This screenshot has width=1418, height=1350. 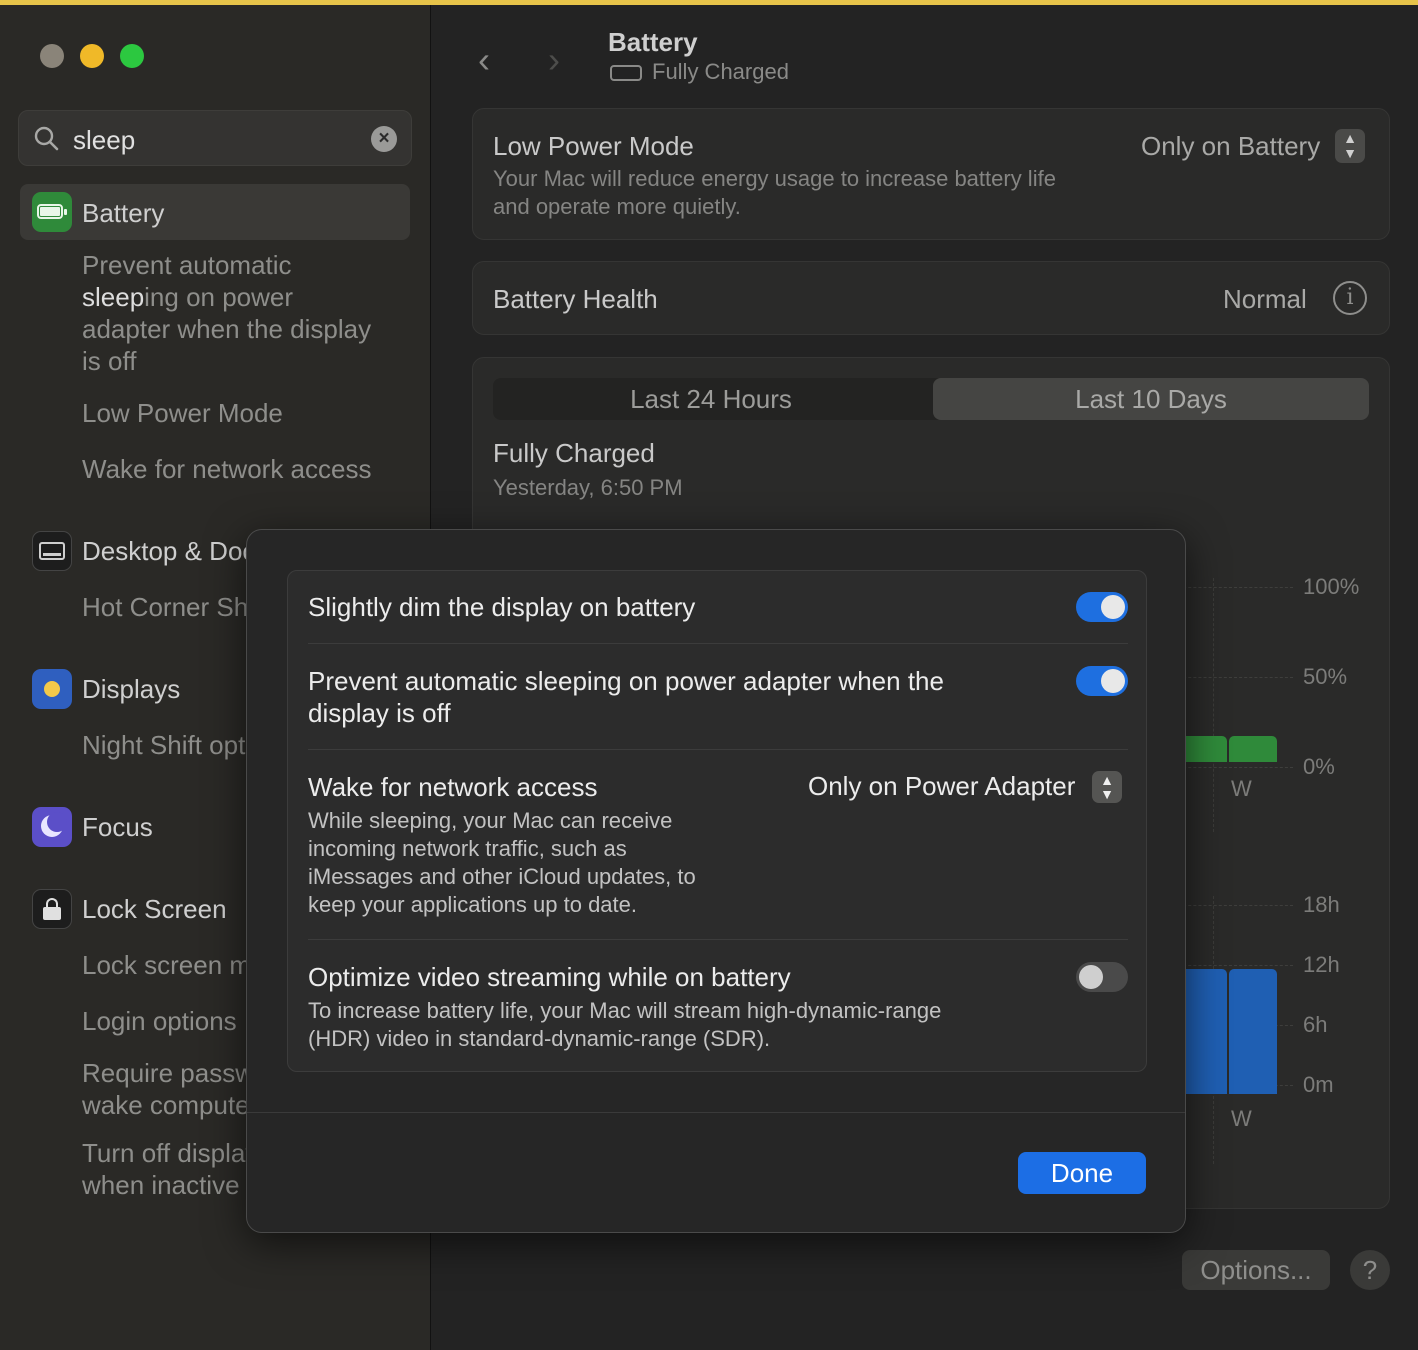 What do you see at coordinates (653, 42) in the screenshot?
I see `page-title: Battery` at bounding box center [653, 42].